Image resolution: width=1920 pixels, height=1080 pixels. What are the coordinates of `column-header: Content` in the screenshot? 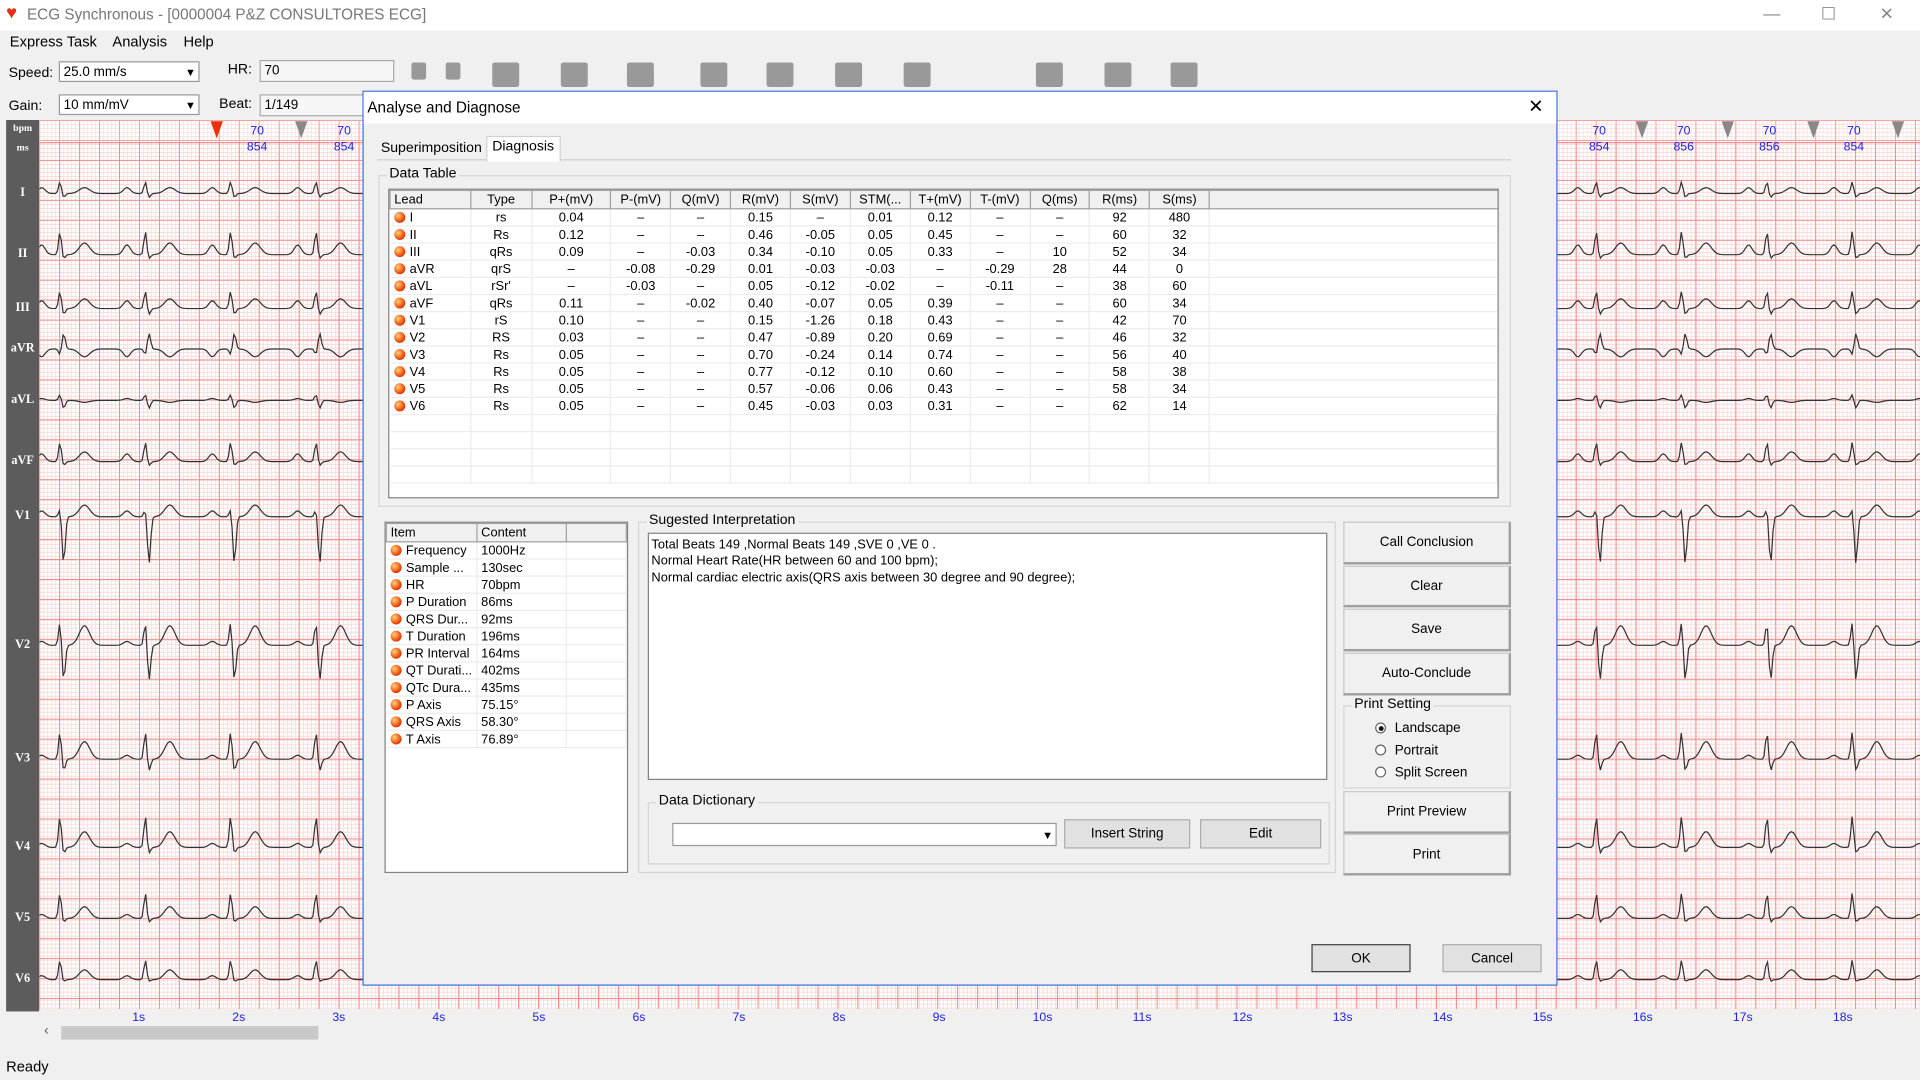 It's located at (521, 532).